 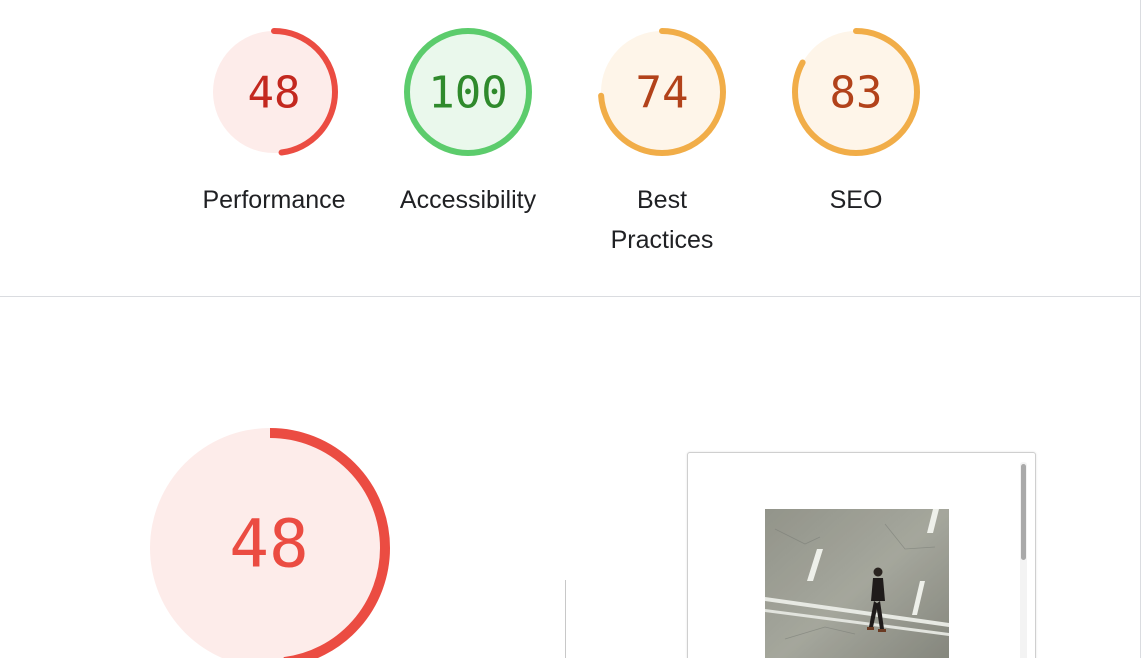 I want to click on best-practices-gauge: 74 Best Practices, so click(x=662, y=143).